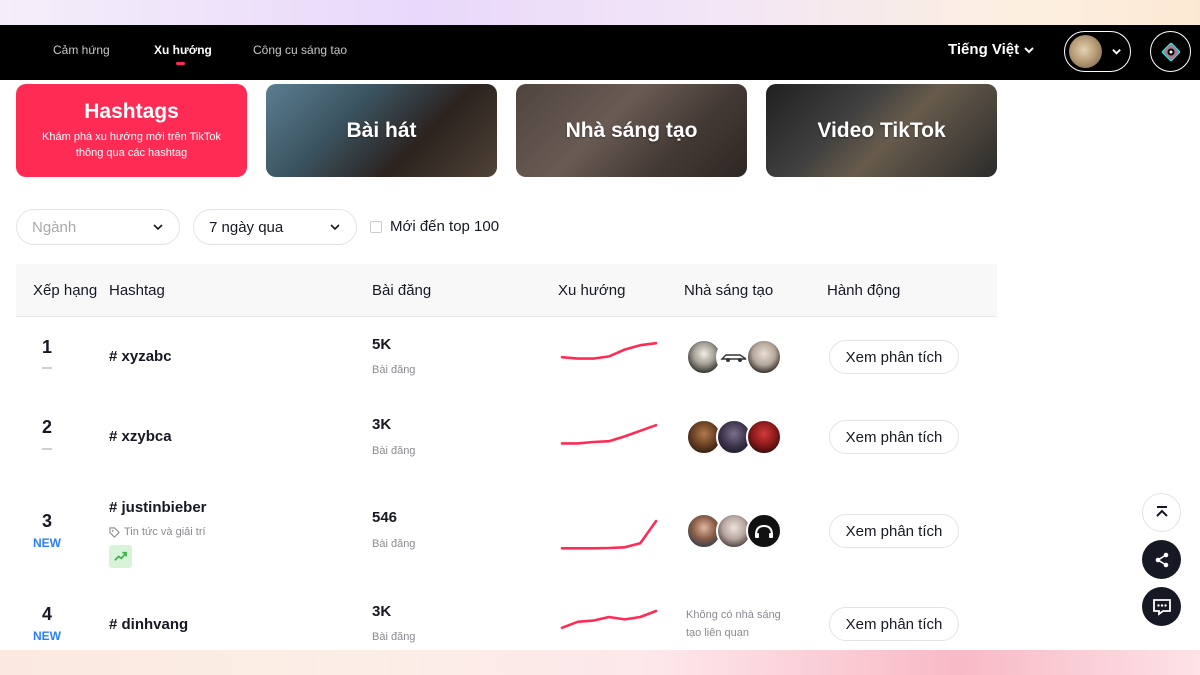 Image resolution: width=1200 pixels, height=675 pixels. I want to click on trending-up-icon, so click(120, 556).